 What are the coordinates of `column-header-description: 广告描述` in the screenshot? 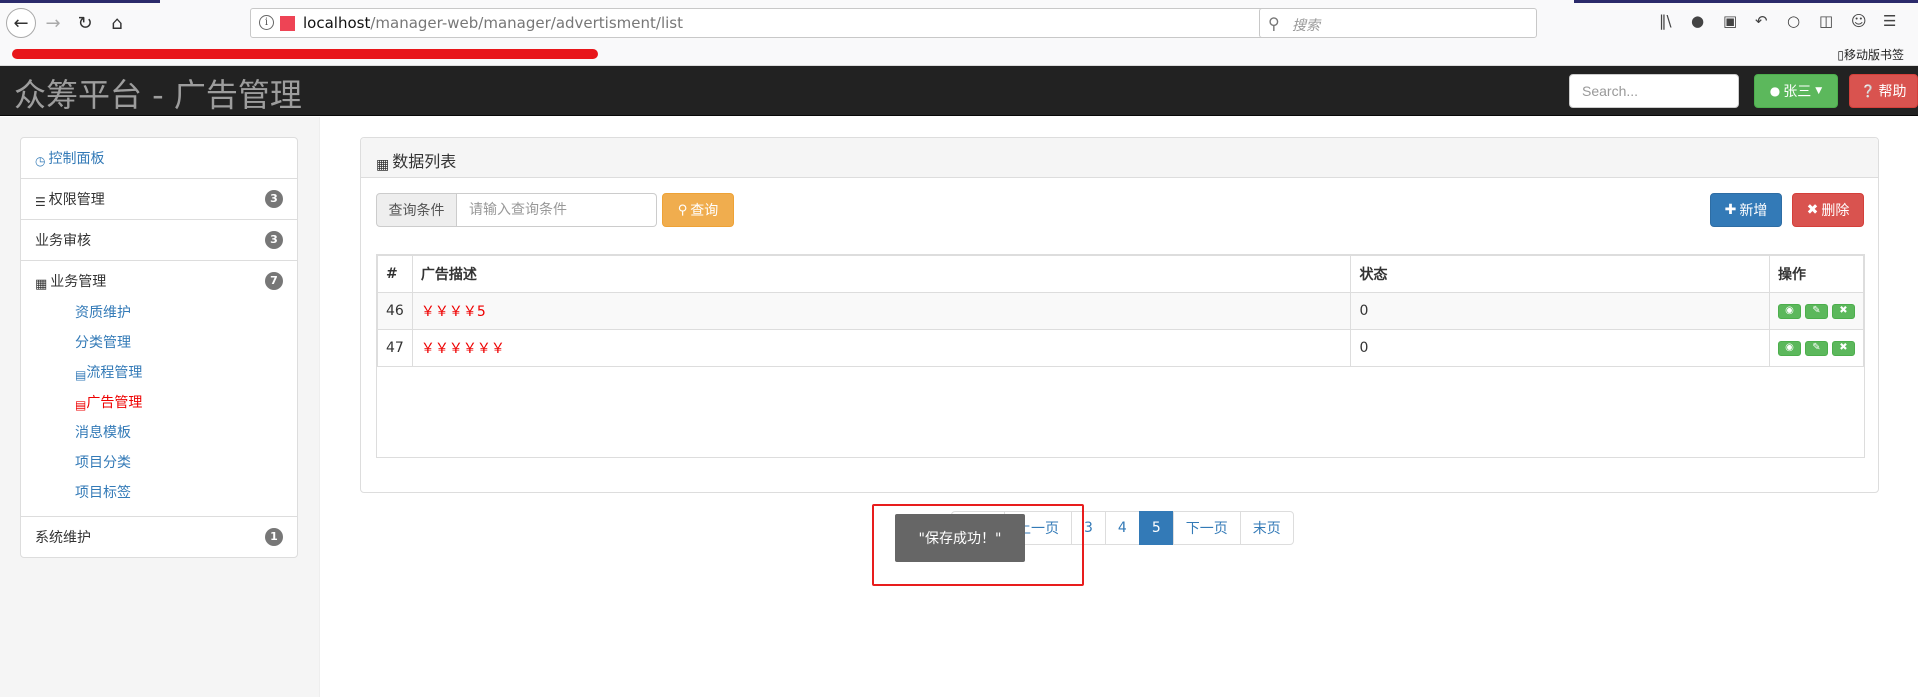 It's located at (881, 274).